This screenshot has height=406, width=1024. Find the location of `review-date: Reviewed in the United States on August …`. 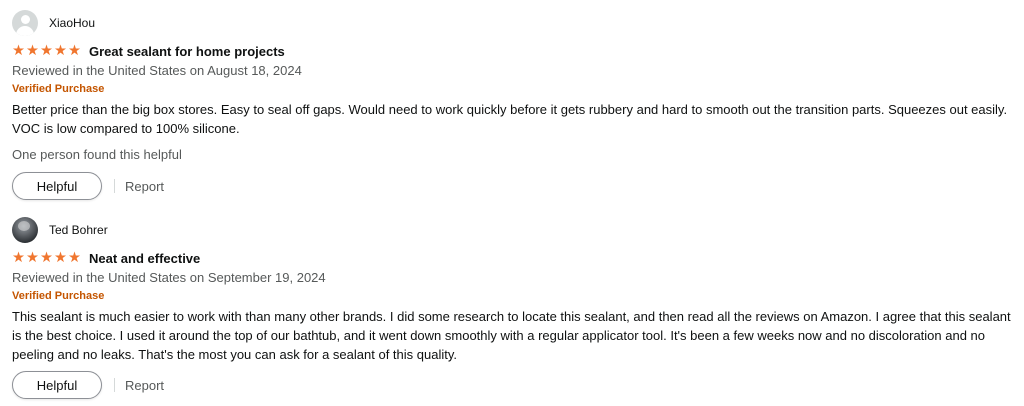

review-date: Reviewed in the United States on August … is located at coordinates (157, 70).